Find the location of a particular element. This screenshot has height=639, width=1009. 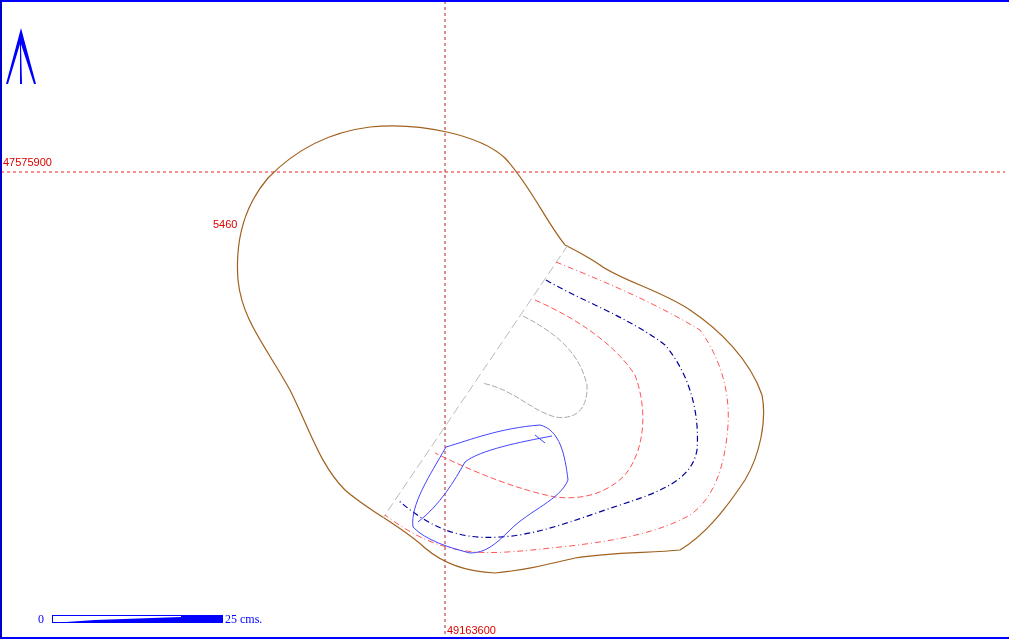

scale-end-label: 25 cms. is located at coordinates (244, 619).